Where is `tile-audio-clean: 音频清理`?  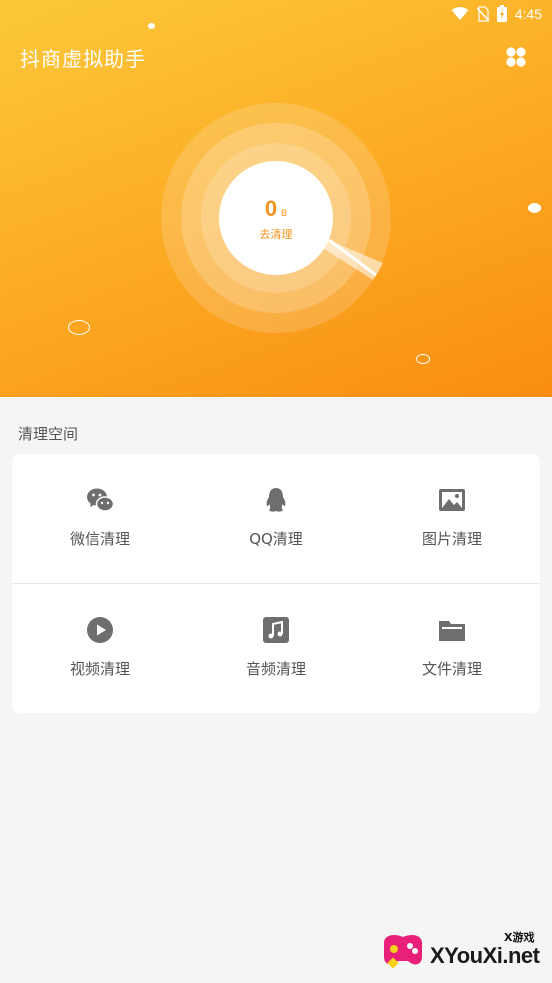 tile-audio-clean: 音频清理 is located at coordinates (276, 648).